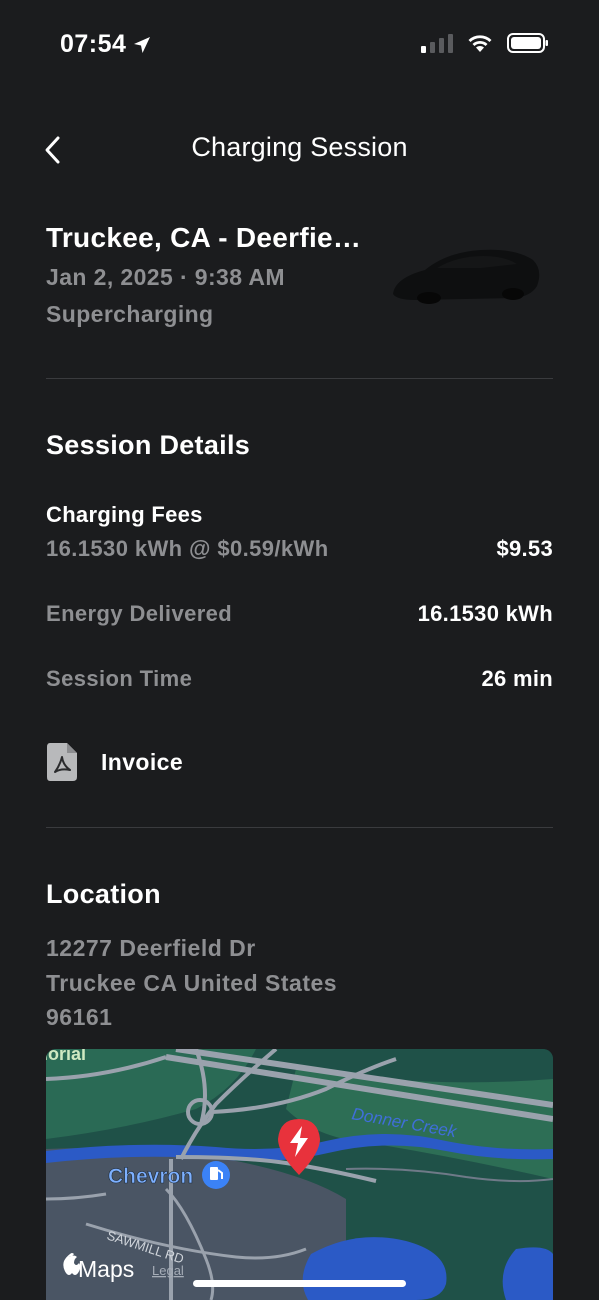  Describe the element at coordinates (66, 1056) in the screenshot. I see `map-label-memorial: lorial` at that location.